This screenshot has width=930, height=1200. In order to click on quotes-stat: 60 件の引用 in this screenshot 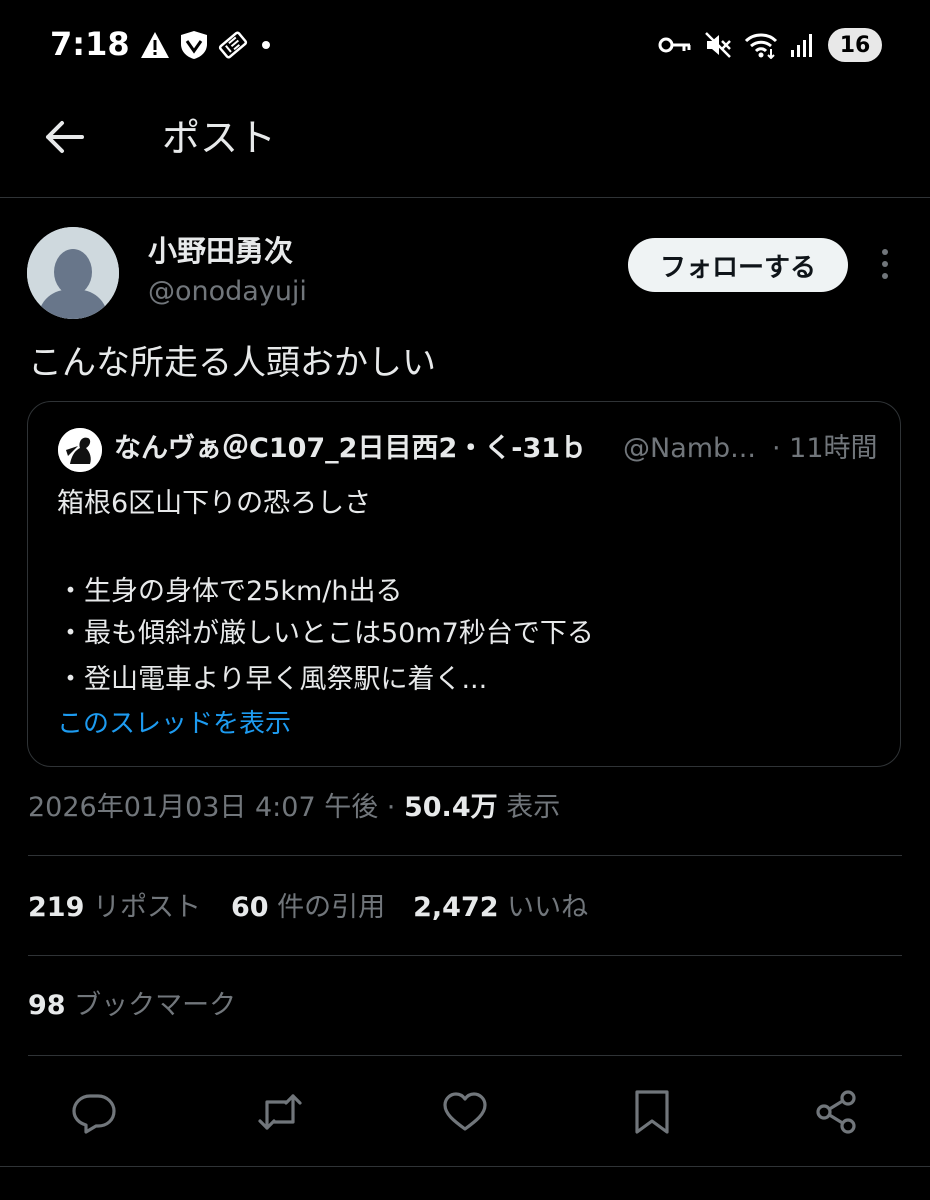, I will do `click(308, 908)`.